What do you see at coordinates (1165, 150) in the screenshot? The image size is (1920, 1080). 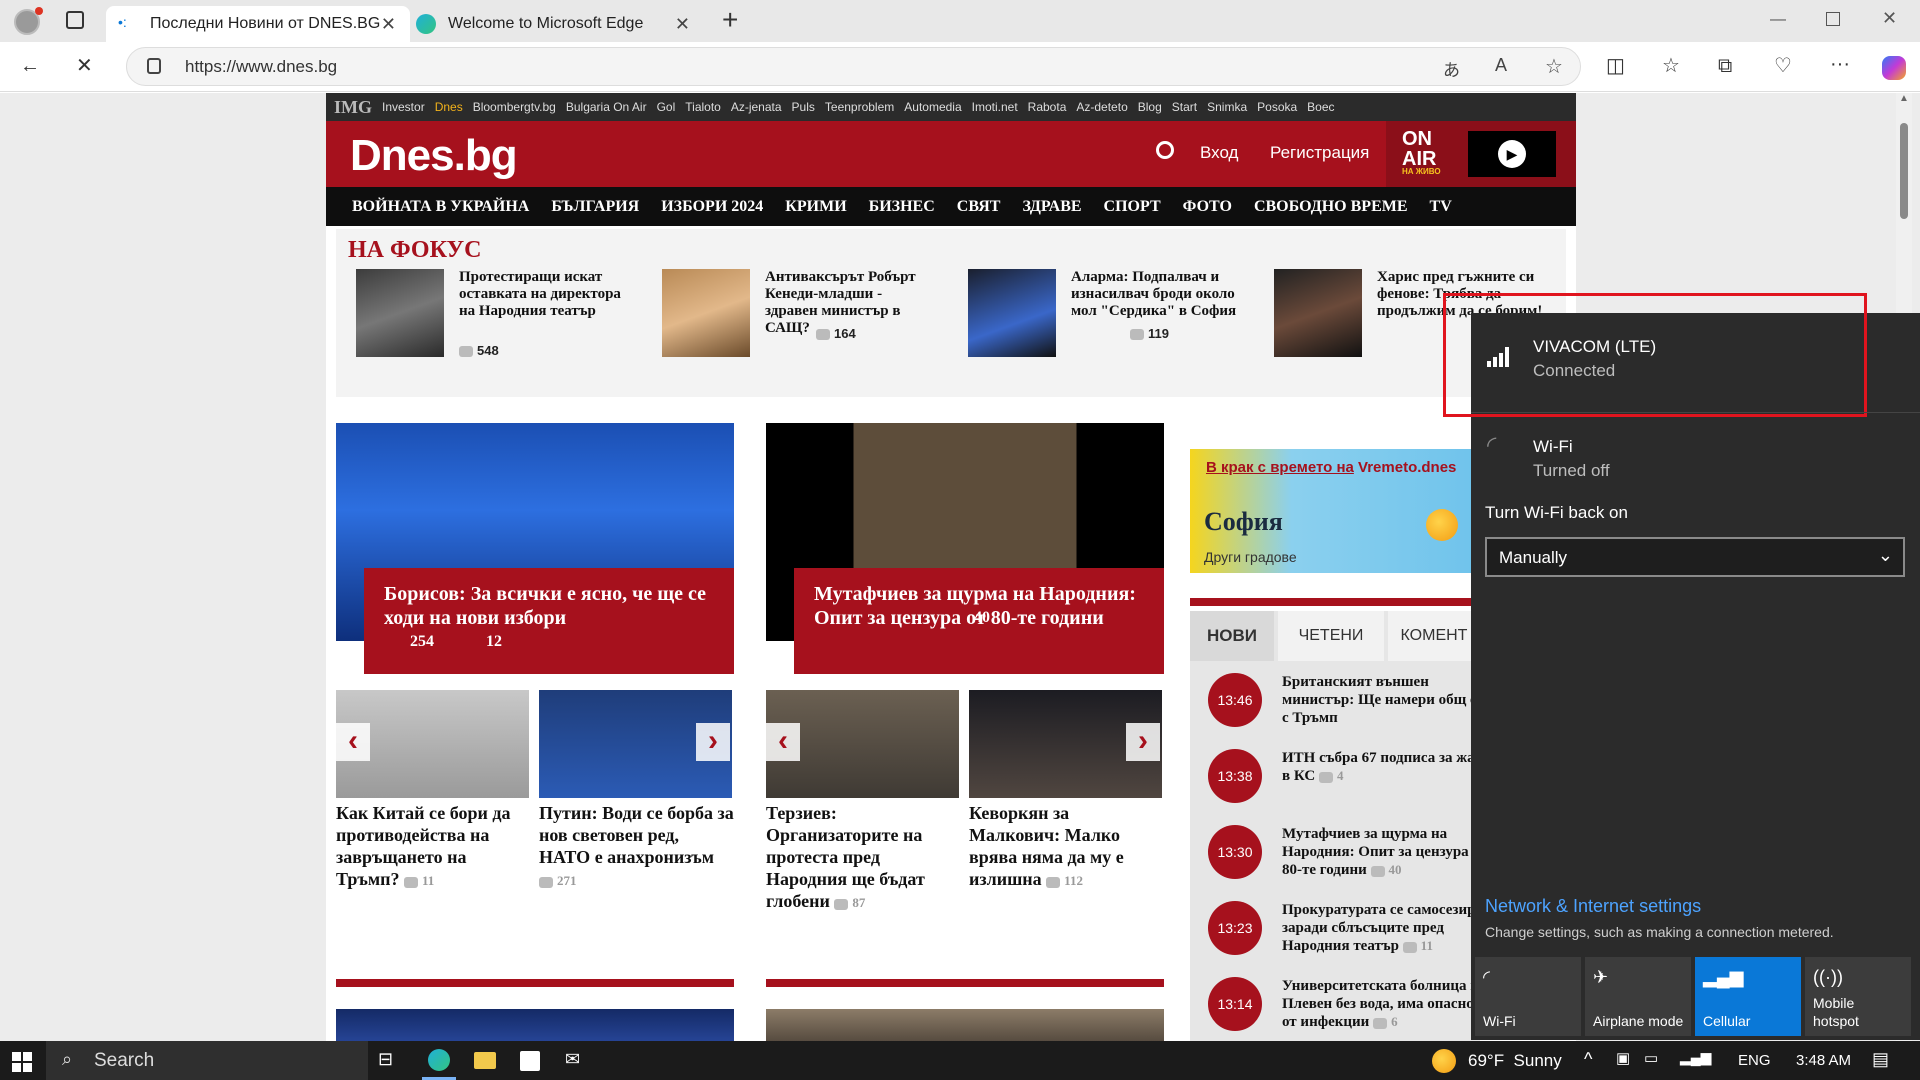 I see `search-icon` at bounding box center [1165, 150].